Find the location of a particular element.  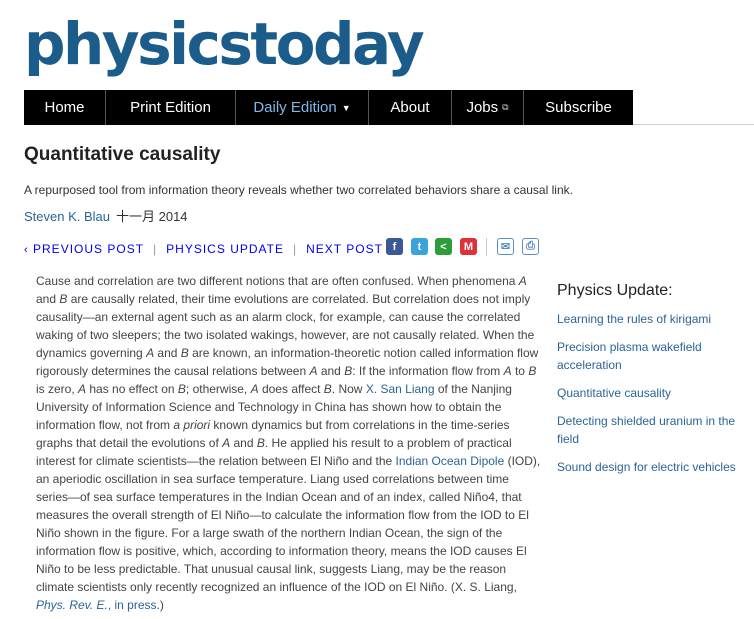

next-post-link: NEXT POST › is located at coordinates (349, 249).